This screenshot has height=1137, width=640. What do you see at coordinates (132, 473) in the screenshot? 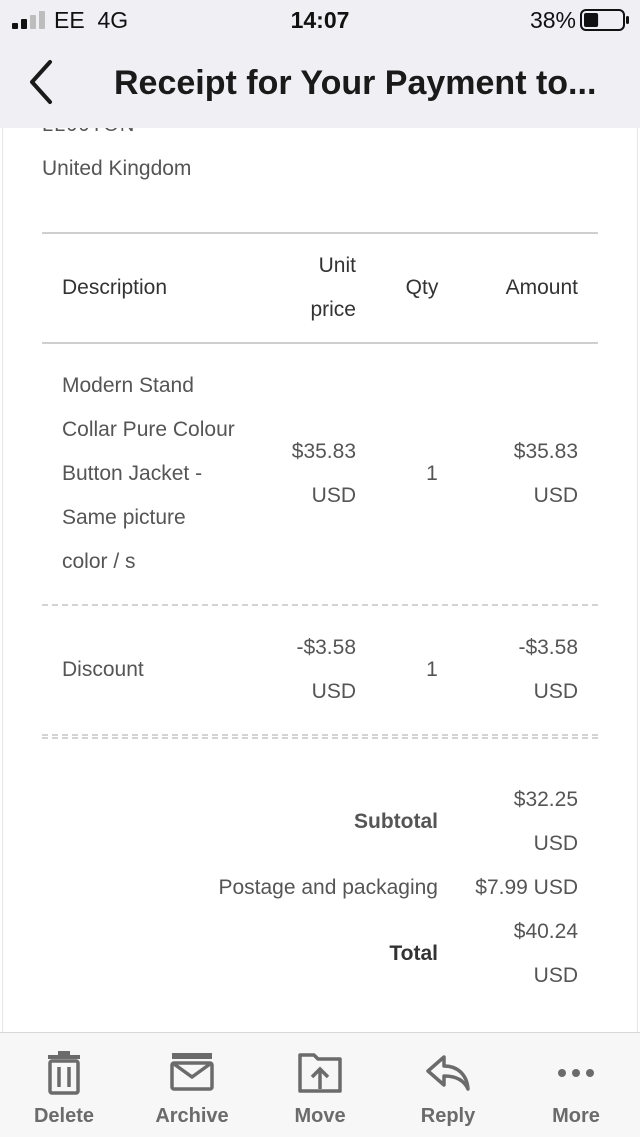
I see `item-description-line: Button Jacket -` at bounding box center [132, 473].